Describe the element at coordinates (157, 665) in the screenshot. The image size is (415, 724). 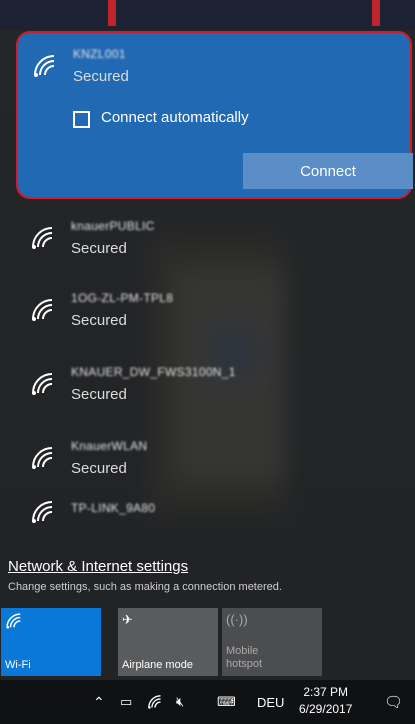
I see `airplane-tile-label: Airplane mode` at that location.